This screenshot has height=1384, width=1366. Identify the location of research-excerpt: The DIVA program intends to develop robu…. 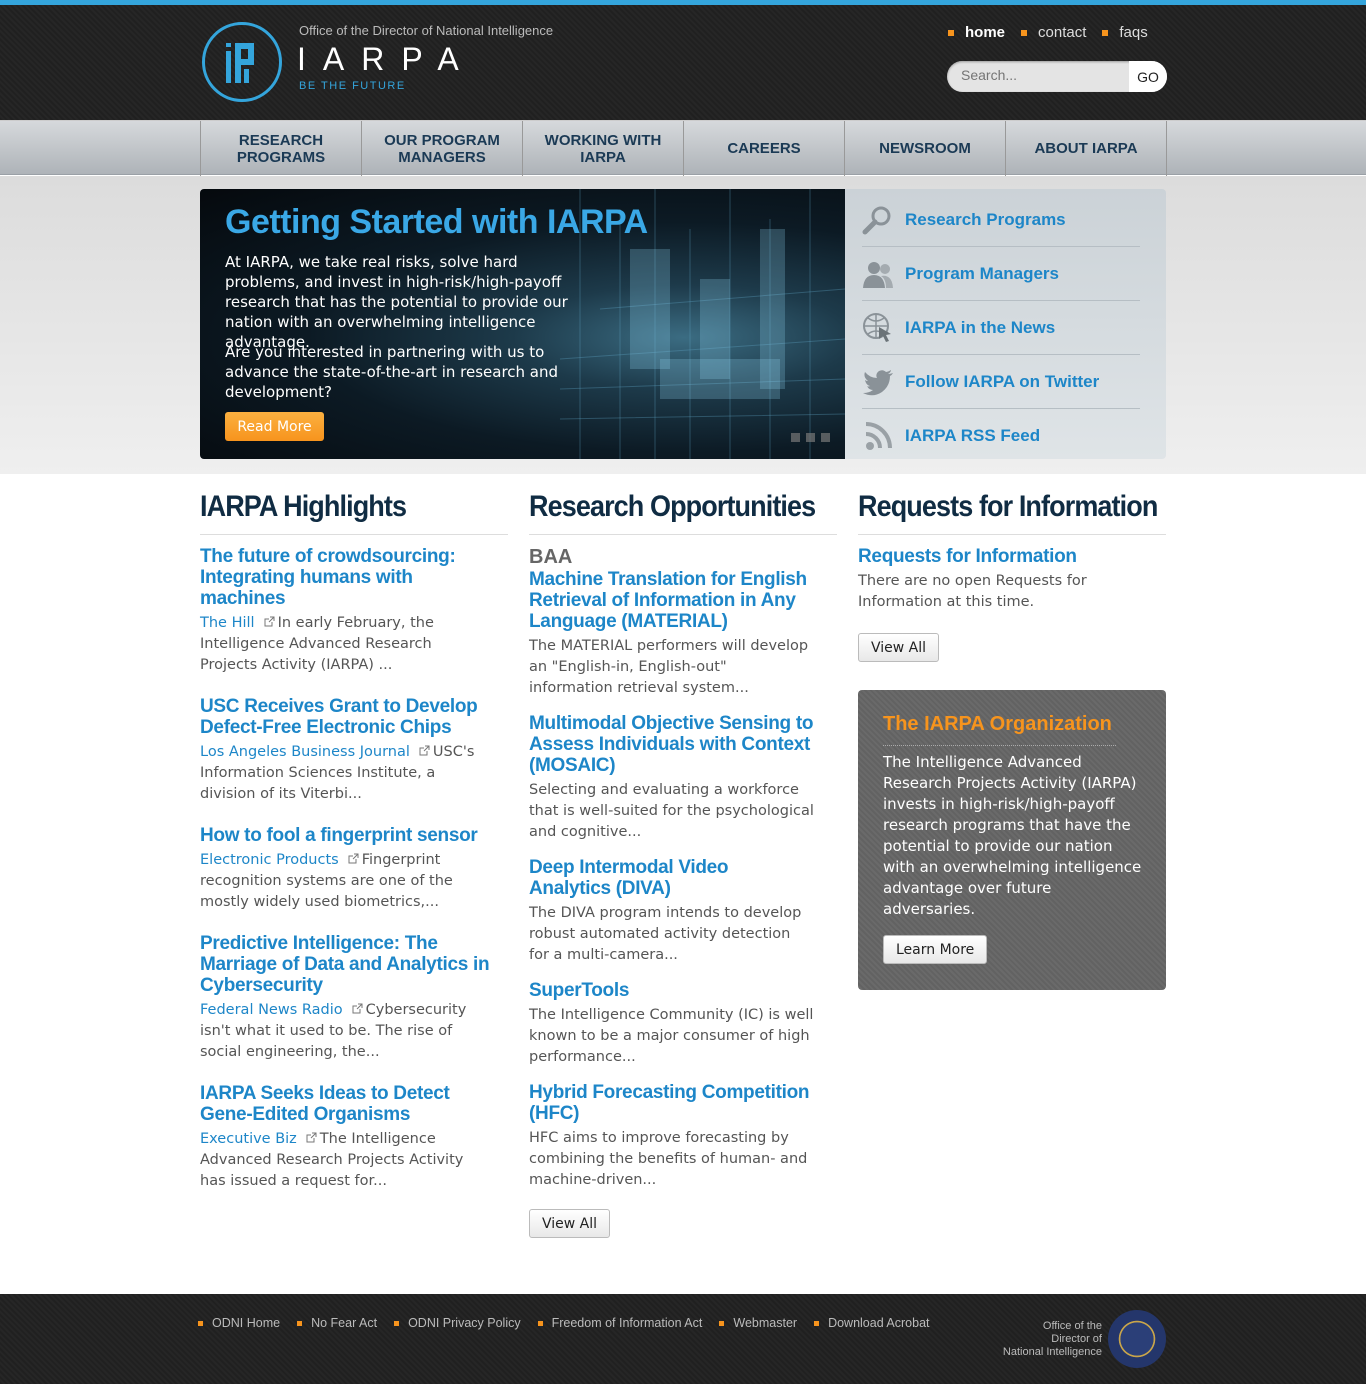
(665, 934).